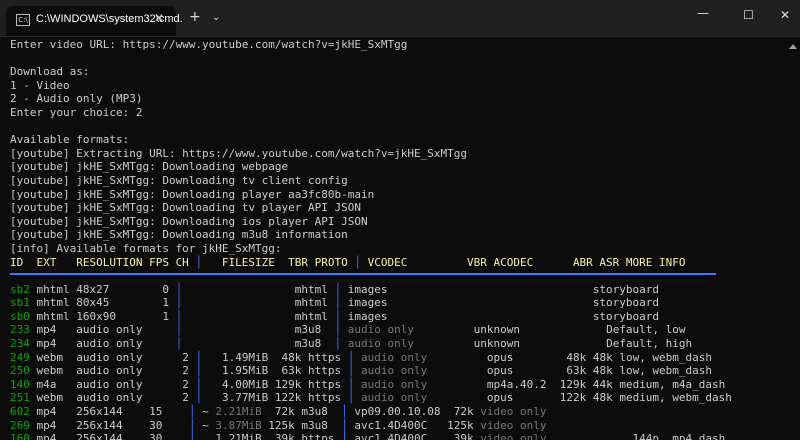 This screenshot has height=440, width=800. I want to click on terminal-text: mhtml 80x45 1, so click(102, 303).